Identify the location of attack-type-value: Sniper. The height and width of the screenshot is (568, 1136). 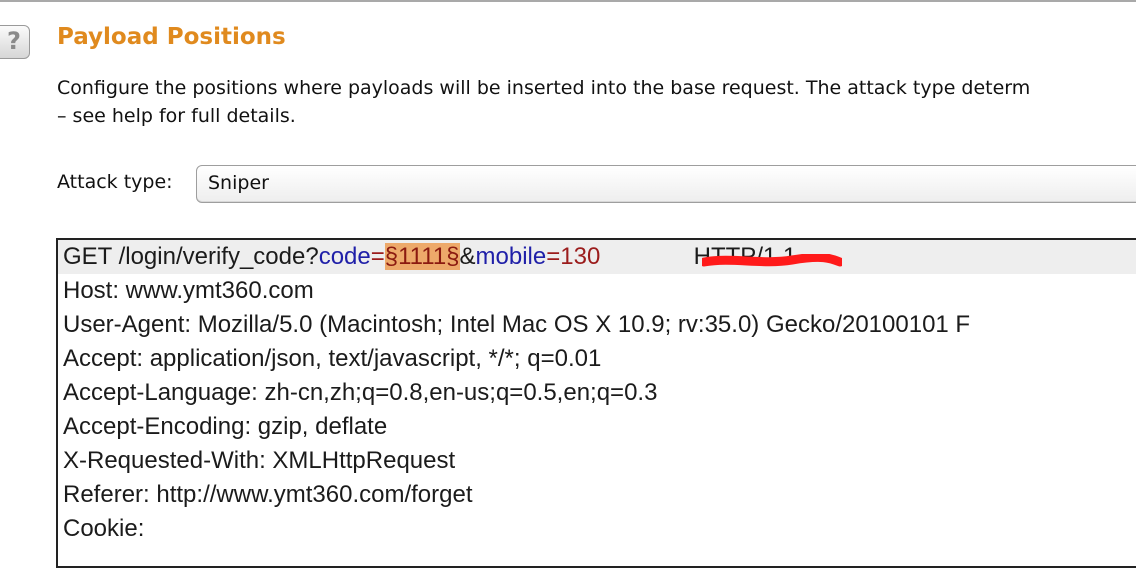
(238, 183).